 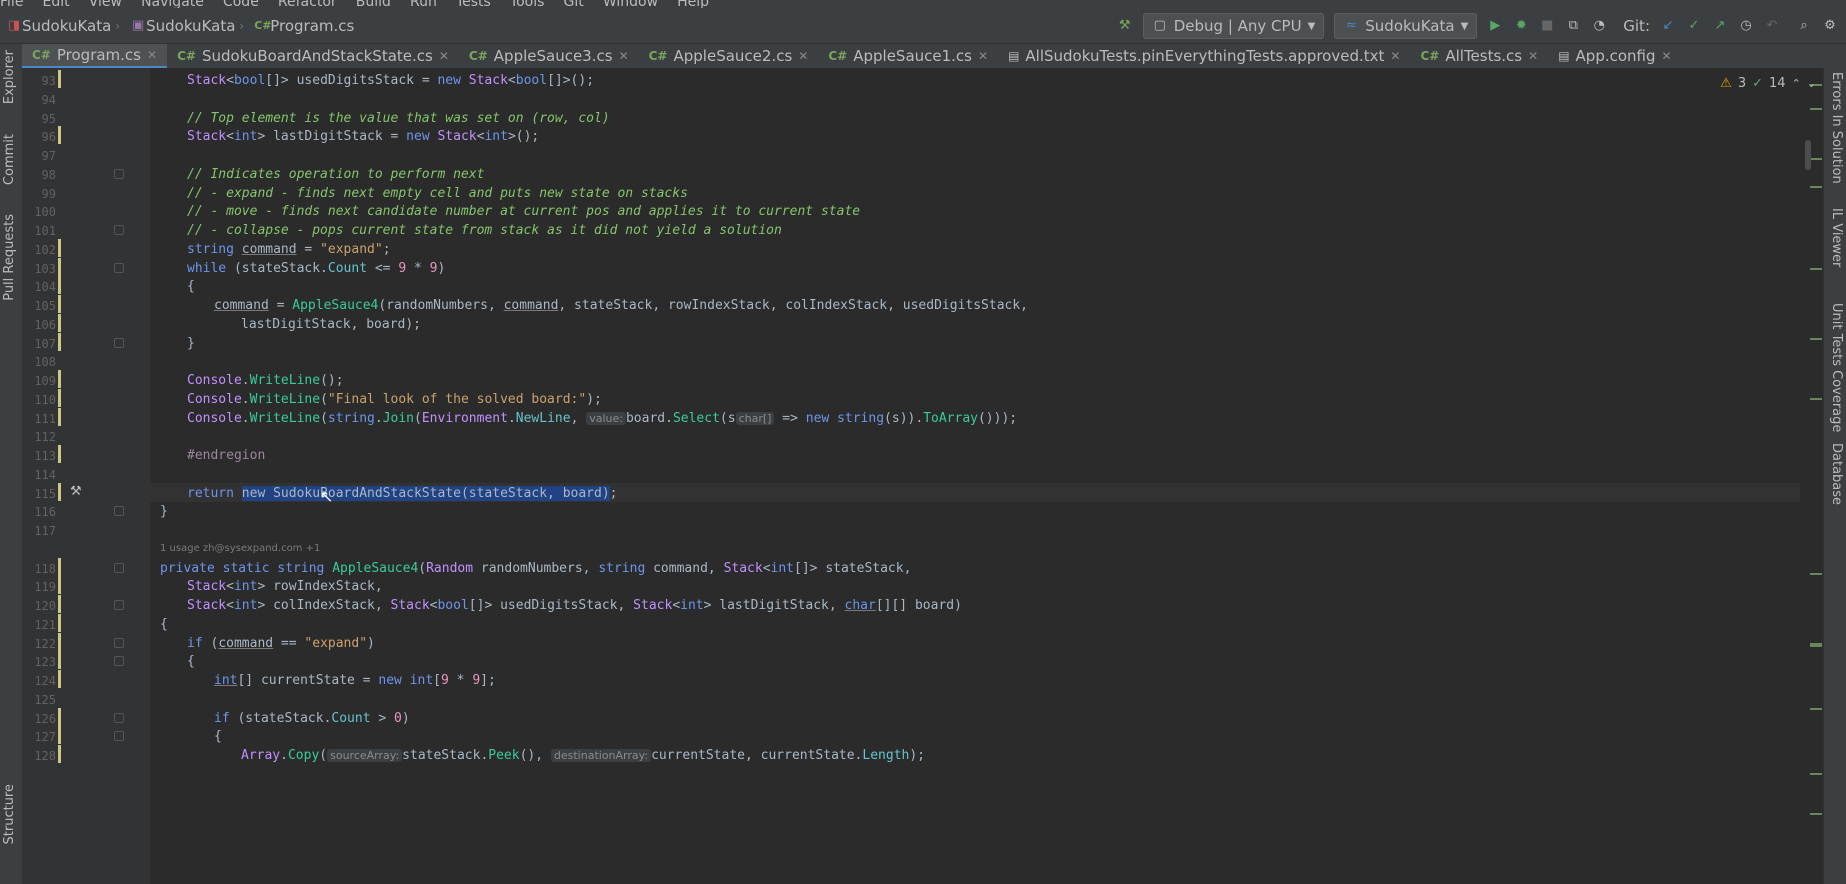 I want to click on tool-window-errors-in-solution: Errors In Solution, so click(x=1836, y=128).